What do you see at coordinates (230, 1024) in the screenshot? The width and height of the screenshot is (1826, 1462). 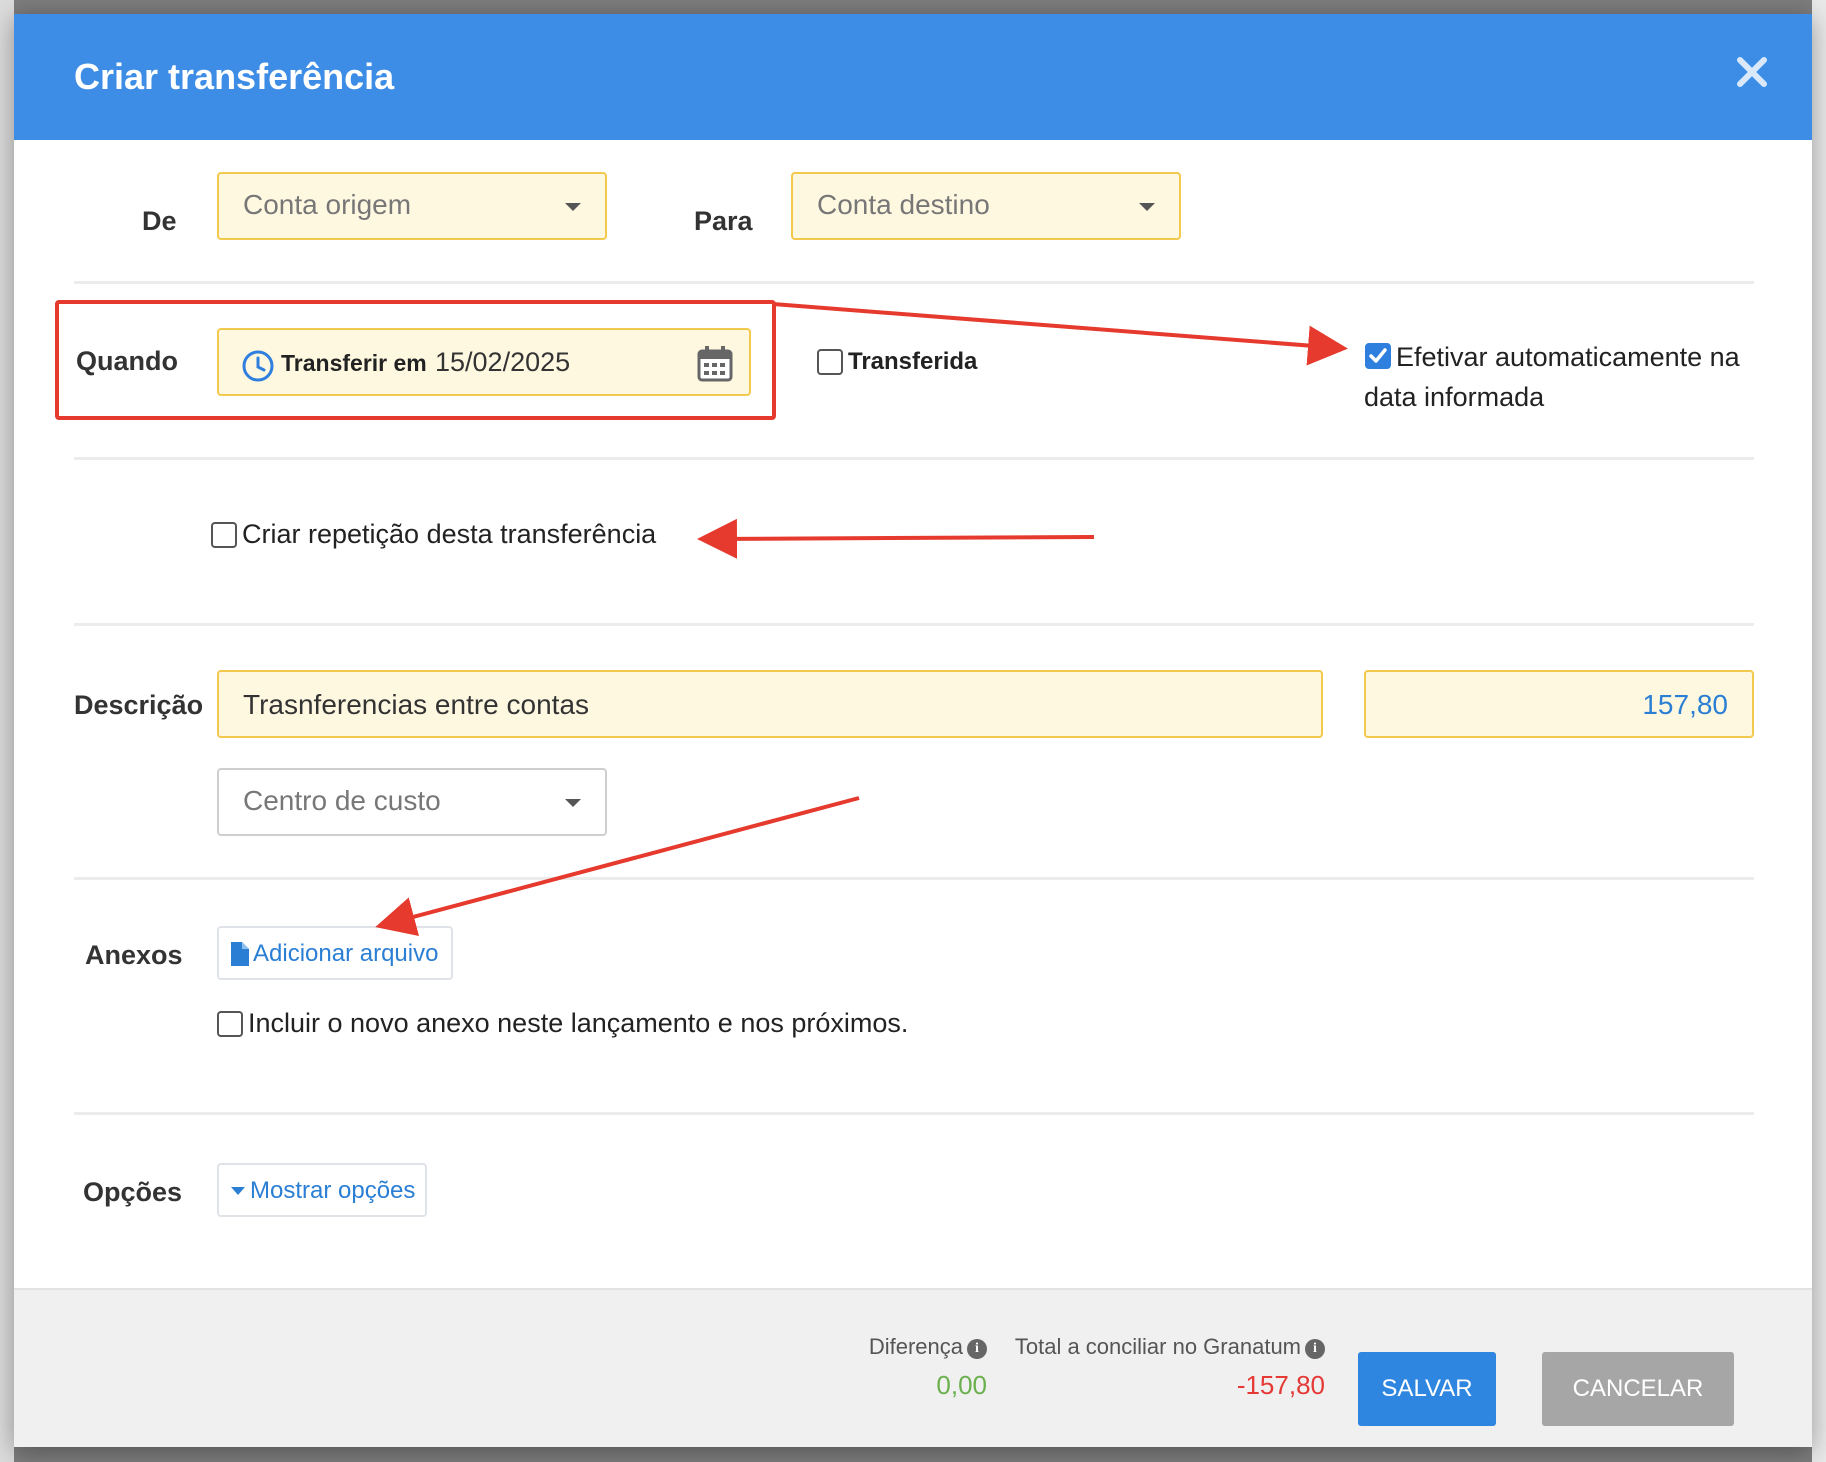 I see `include-attachment-checkbox` at bounding box center [230, 1024].